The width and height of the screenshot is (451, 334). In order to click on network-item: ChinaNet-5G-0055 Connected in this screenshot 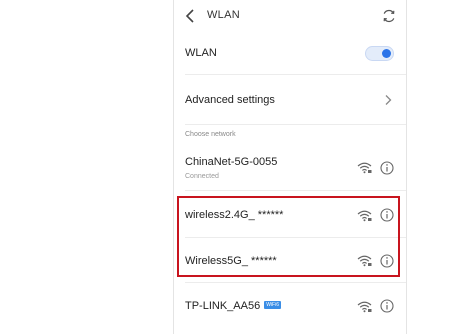, I will do `click(290, 168)`.